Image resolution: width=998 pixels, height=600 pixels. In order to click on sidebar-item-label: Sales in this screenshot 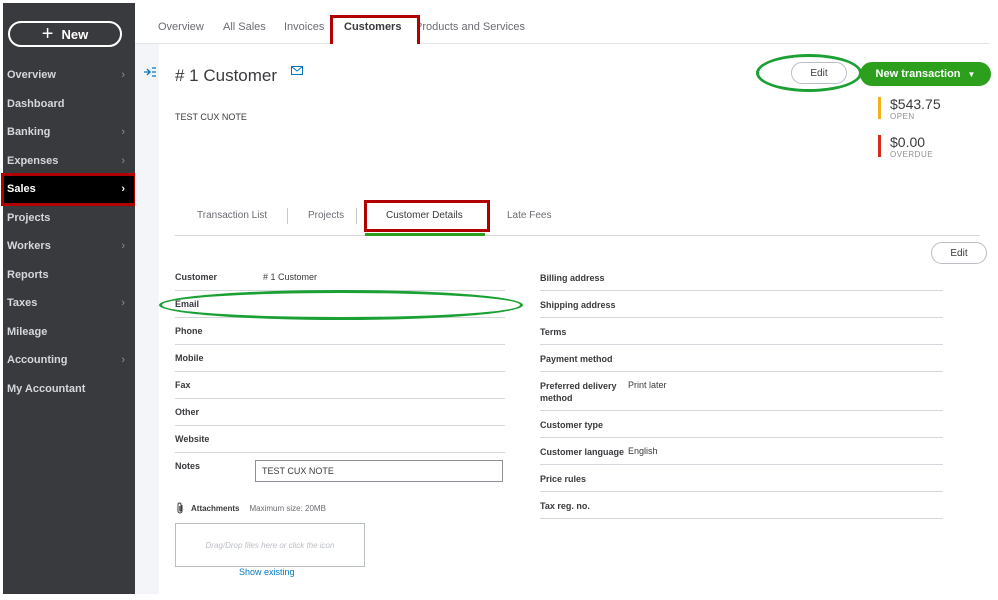, I will do `click(21, 189)`.